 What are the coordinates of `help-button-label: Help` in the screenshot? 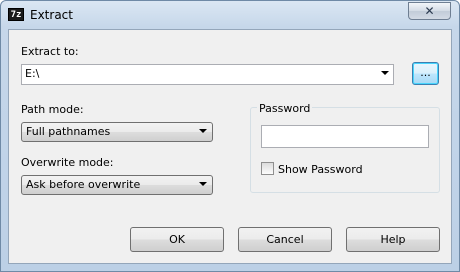 It's located at (393, 239).